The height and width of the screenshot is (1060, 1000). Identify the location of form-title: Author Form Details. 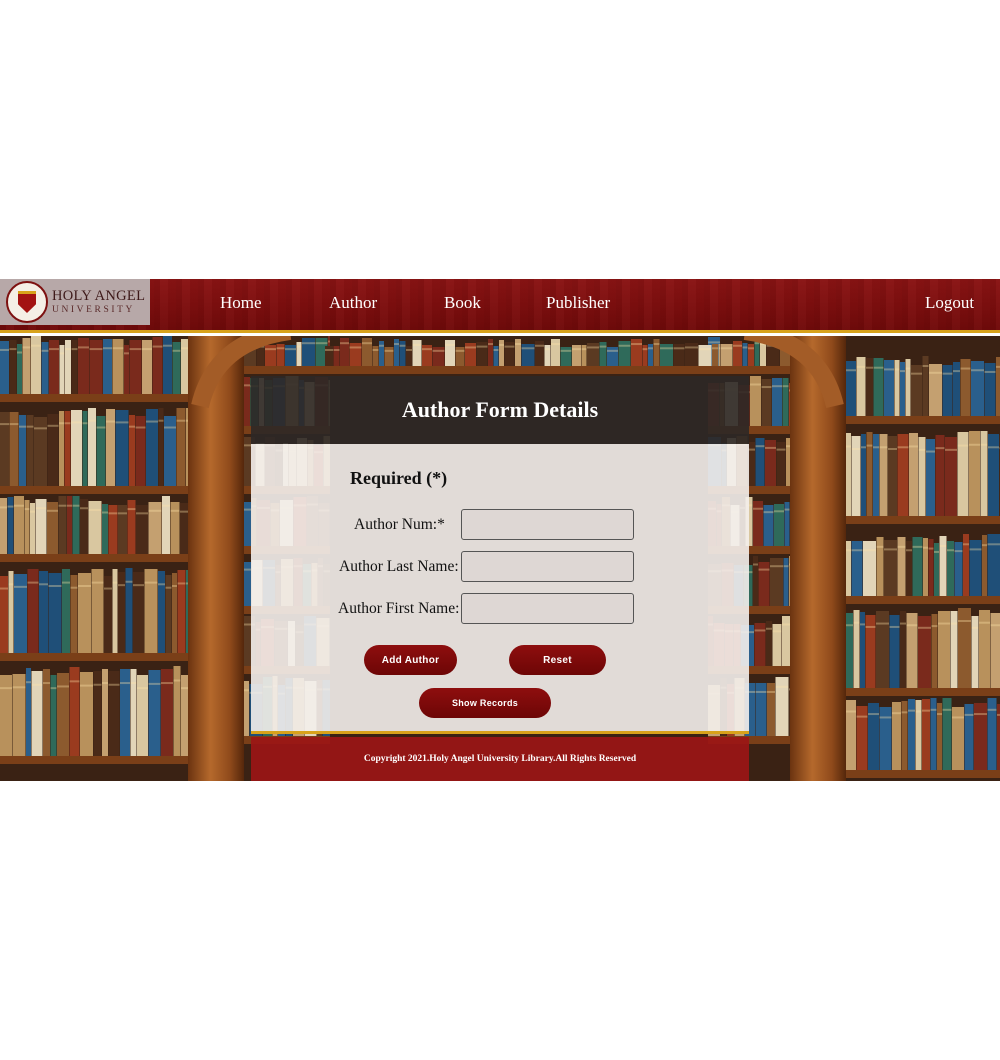
(500, 409).